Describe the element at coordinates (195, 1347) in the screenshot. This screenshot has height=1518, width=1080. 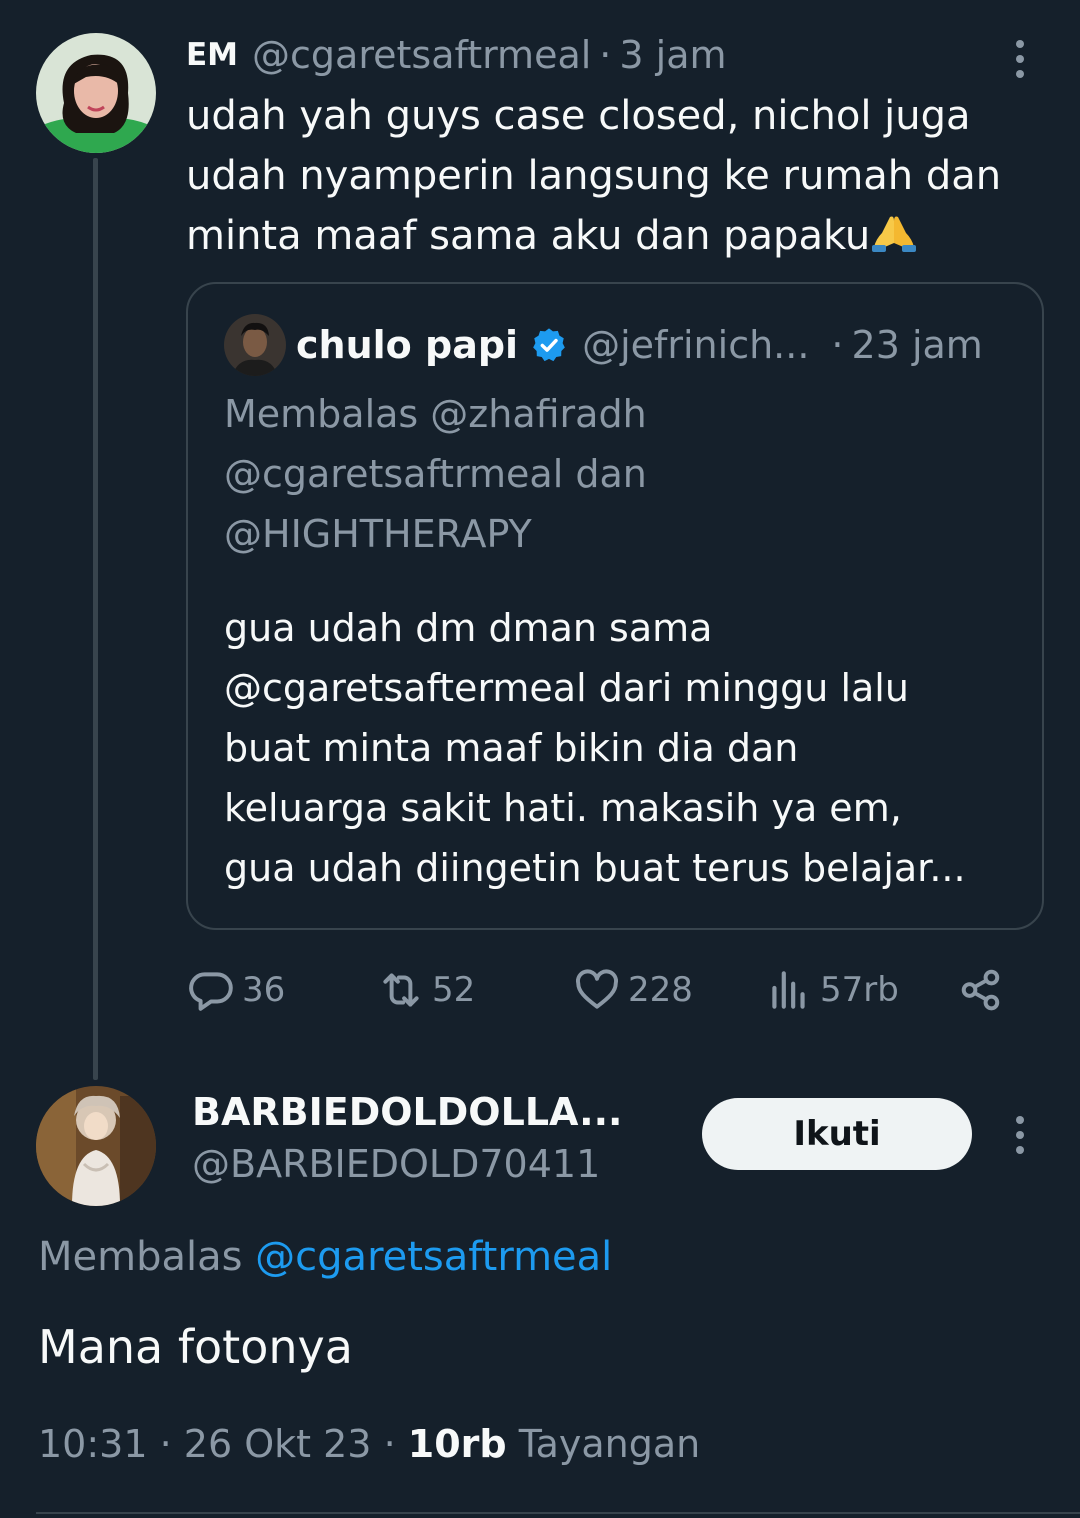
I see `reply-text: Mana fotonya` at that location.